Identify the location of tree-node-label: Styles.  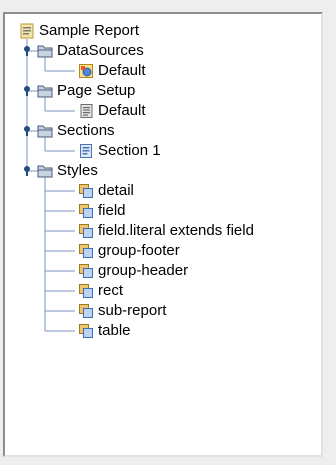
(77, 170).